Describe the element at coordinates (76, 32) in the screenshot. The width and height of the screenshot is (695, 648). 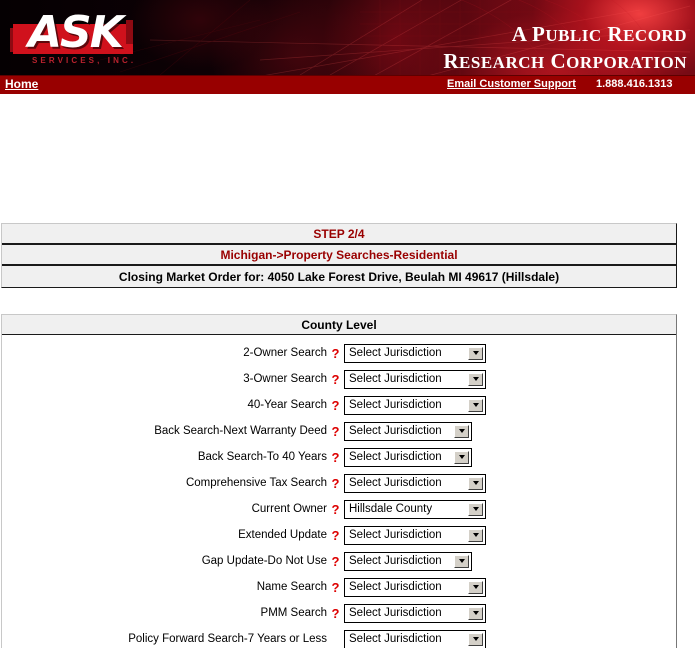
I see `logo-wordmark: ASK` at that location.